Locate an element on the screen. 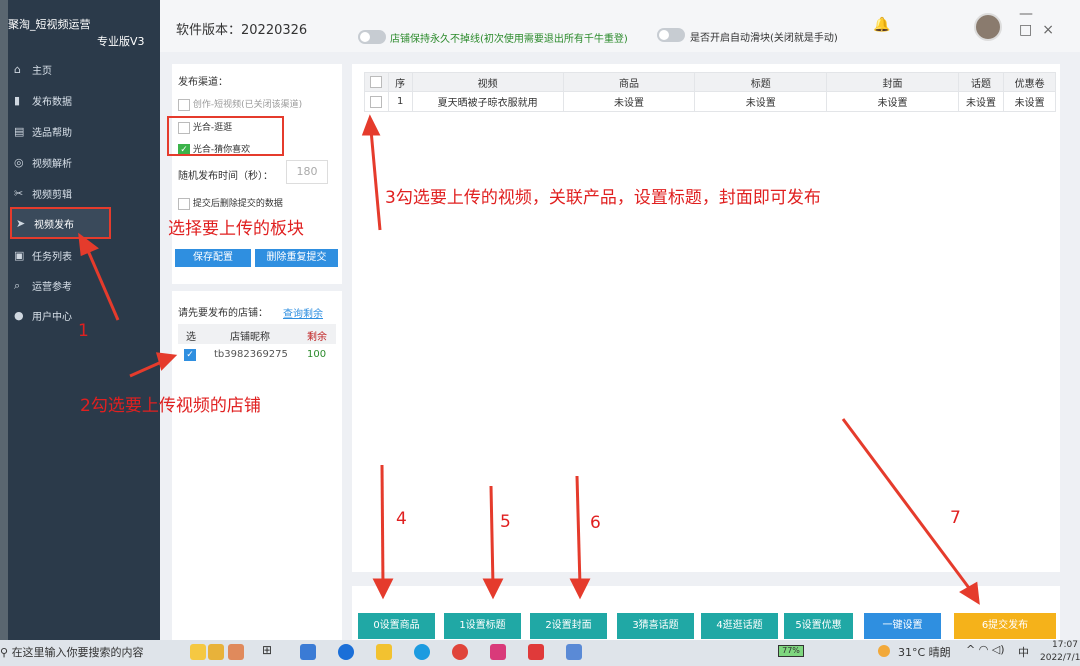 The width and height of the screenshot is (1080, 666). weather-text: 31°C 晴朗 is located at coordinates (924, 652).